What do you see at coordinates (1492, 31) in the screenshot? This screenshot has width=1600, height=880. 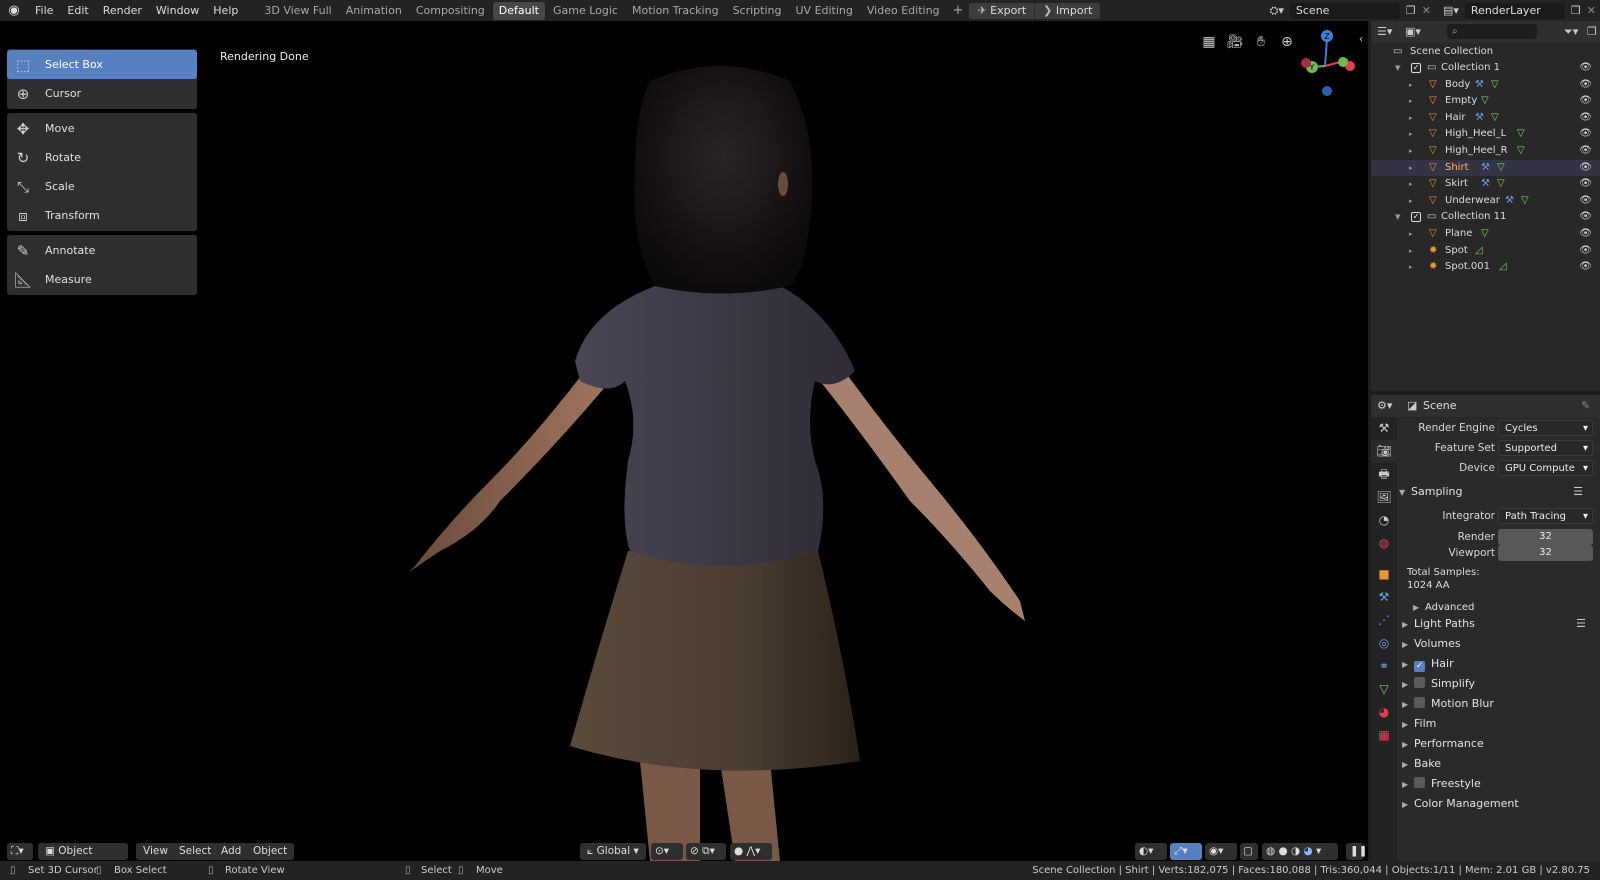 I see `outliner-search-input: ⌕` at bounding box center [1492, 31].